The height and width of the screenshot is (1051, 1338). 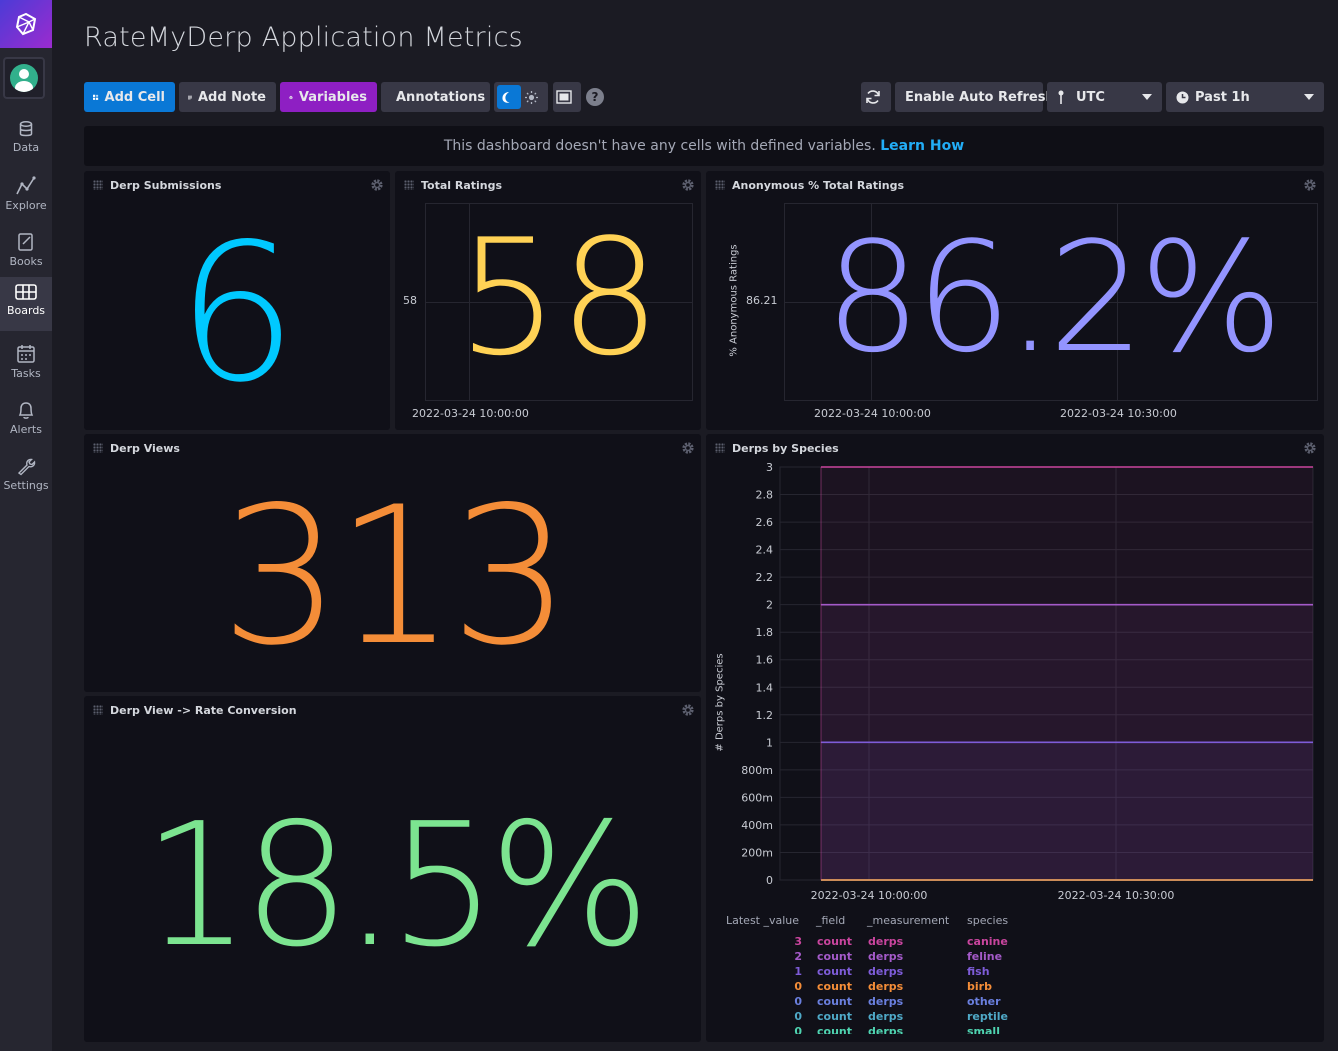 What do you see at coordinates (757, 852) in the screenshot?
I see `y-tick-label: 200m` at bounding box center [757, 852].